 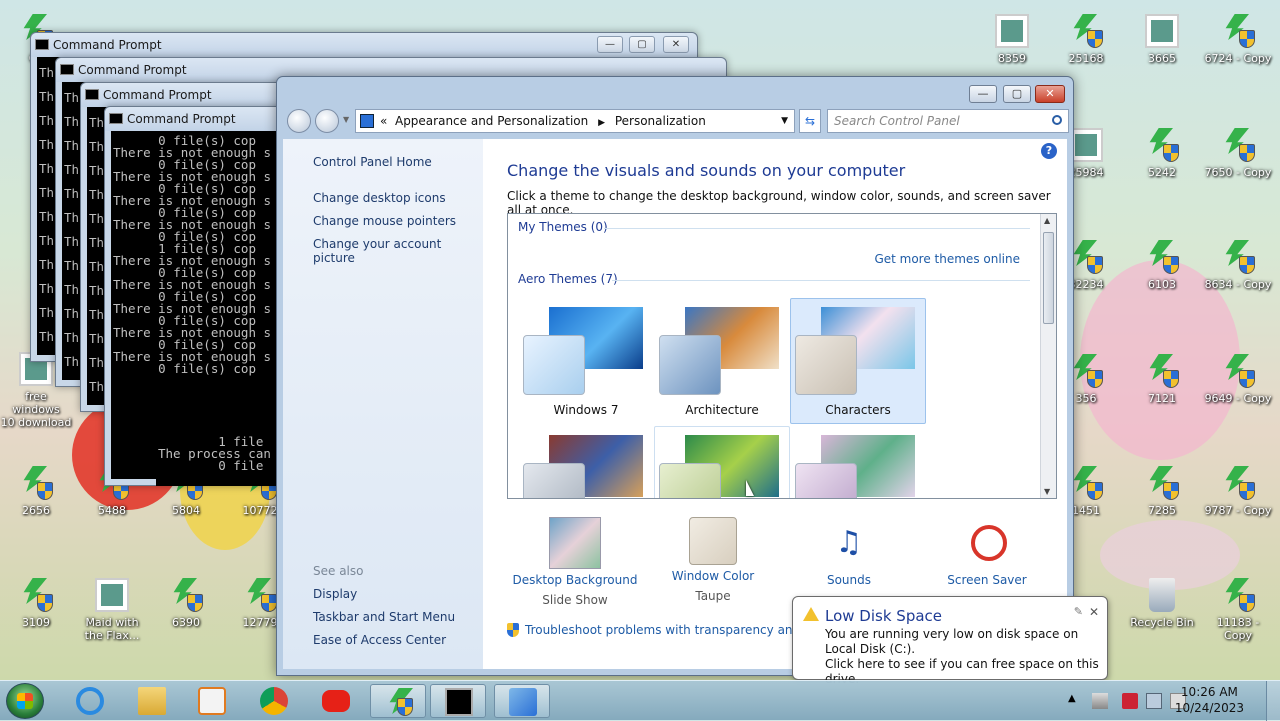 What do you see at coordinates (1012, 39) in the screenshot?
I see `desktop-icon: 8359` at bounding box center [1012, 39].